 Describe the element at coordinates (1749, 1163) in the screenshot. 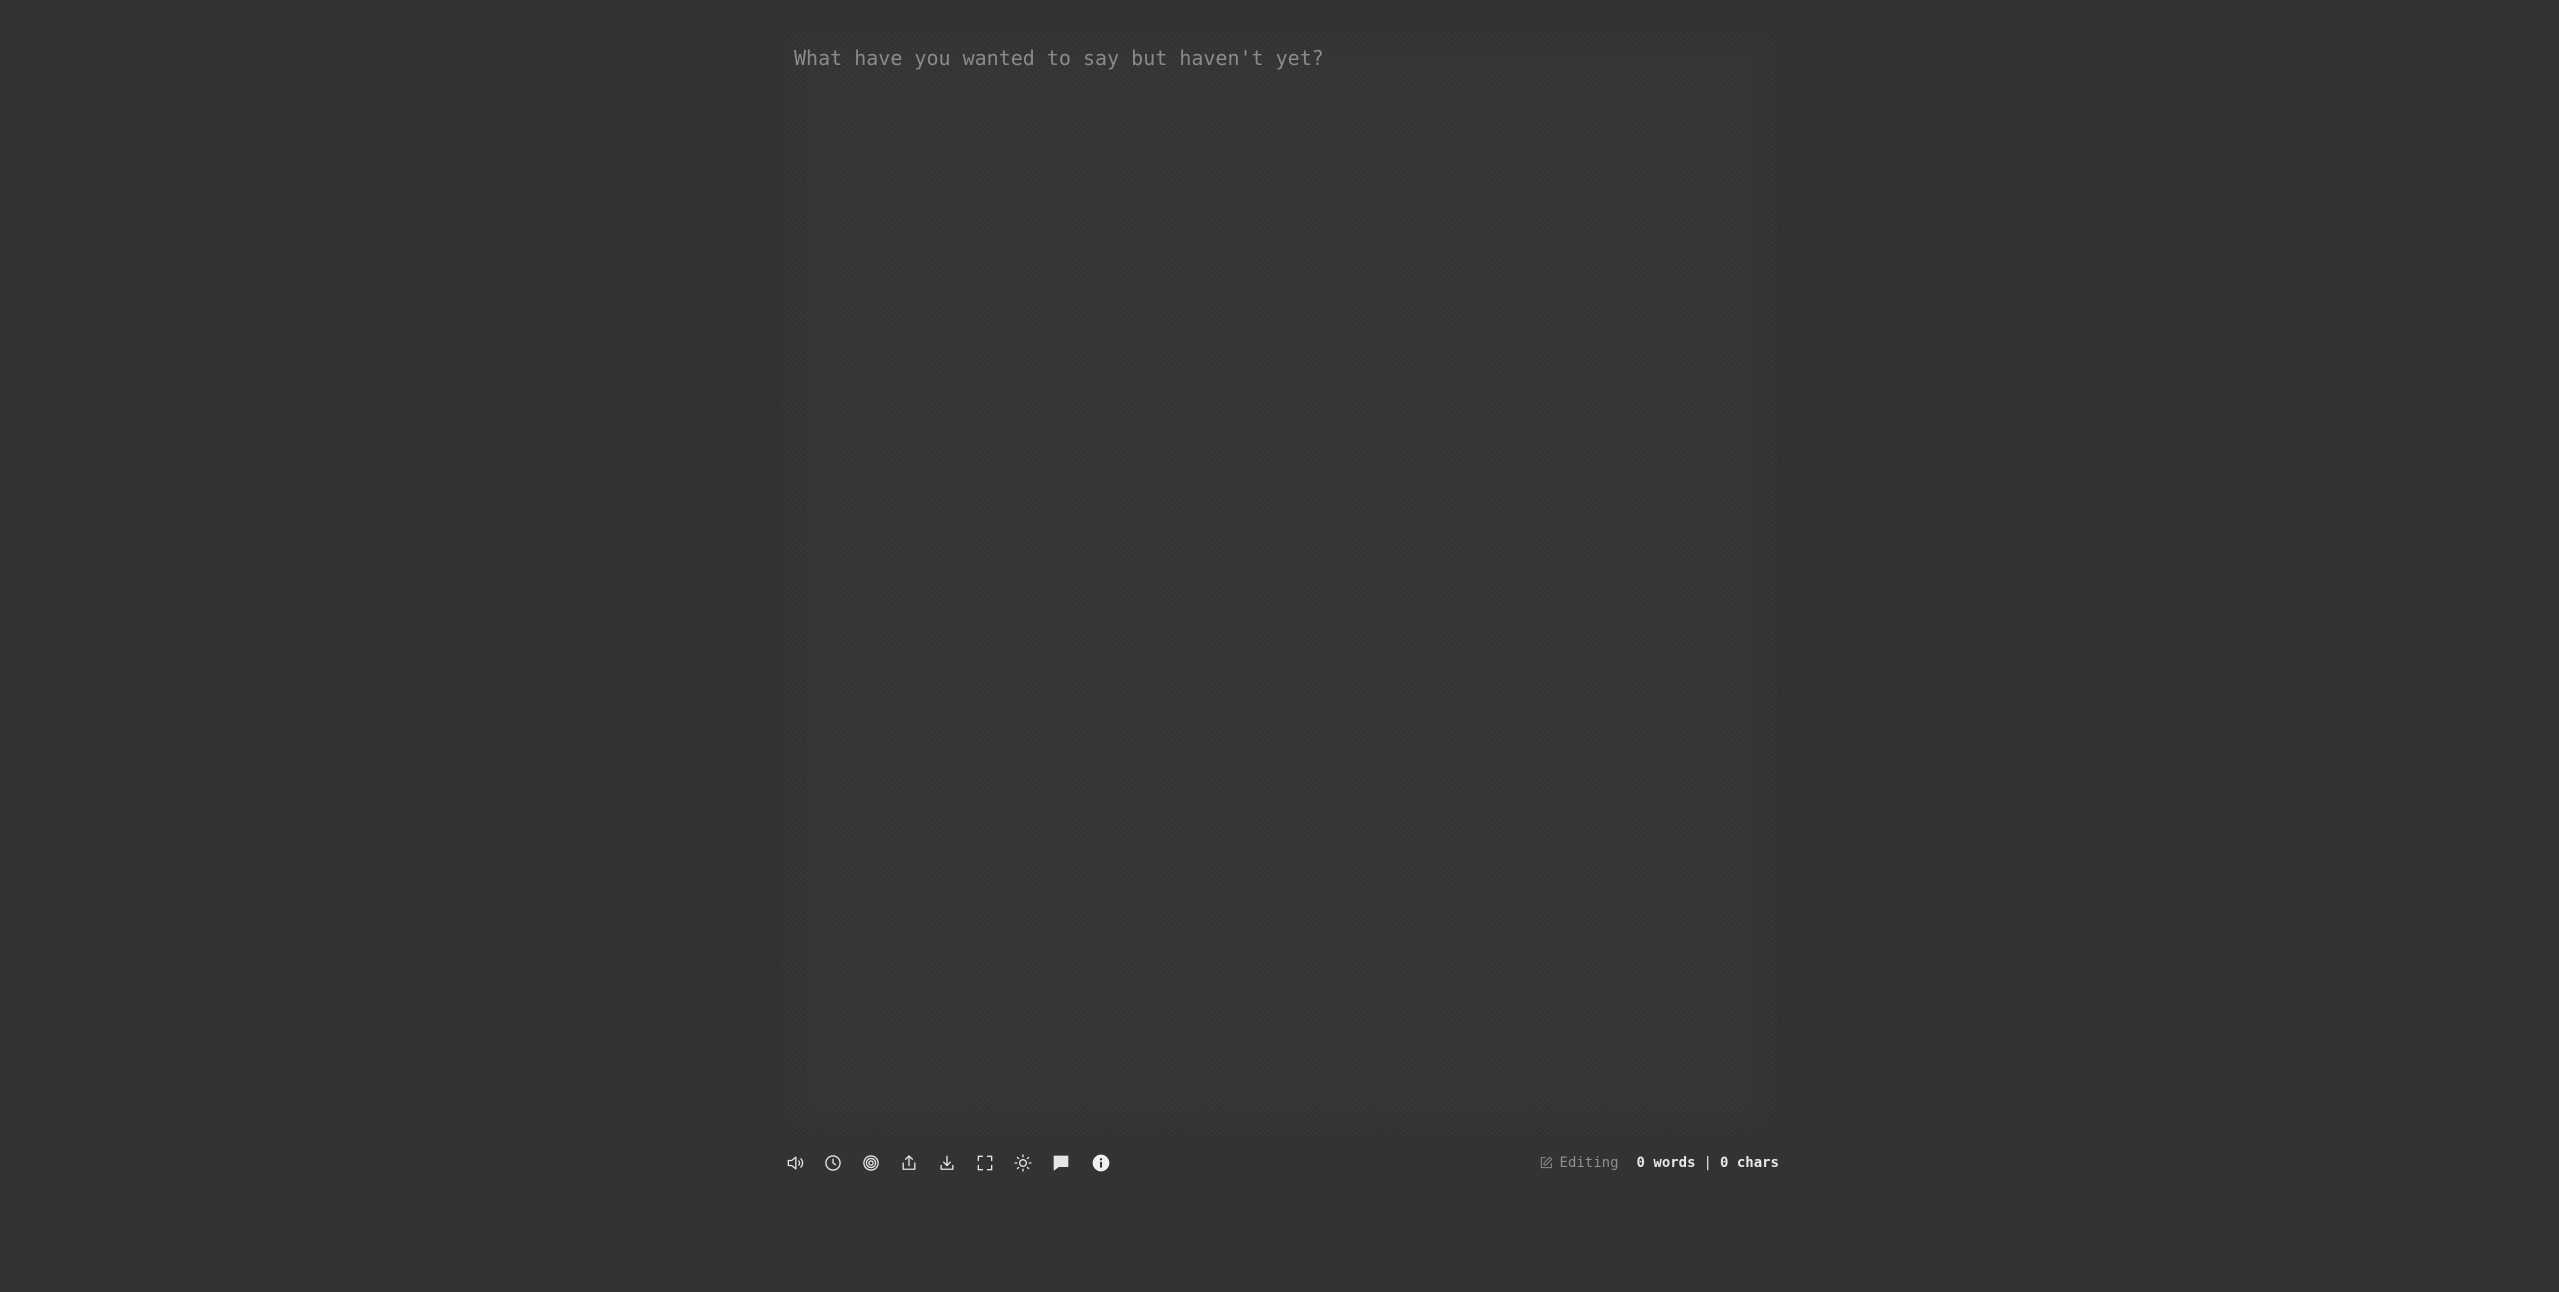

I see `char-count: 0 chars` at that location.